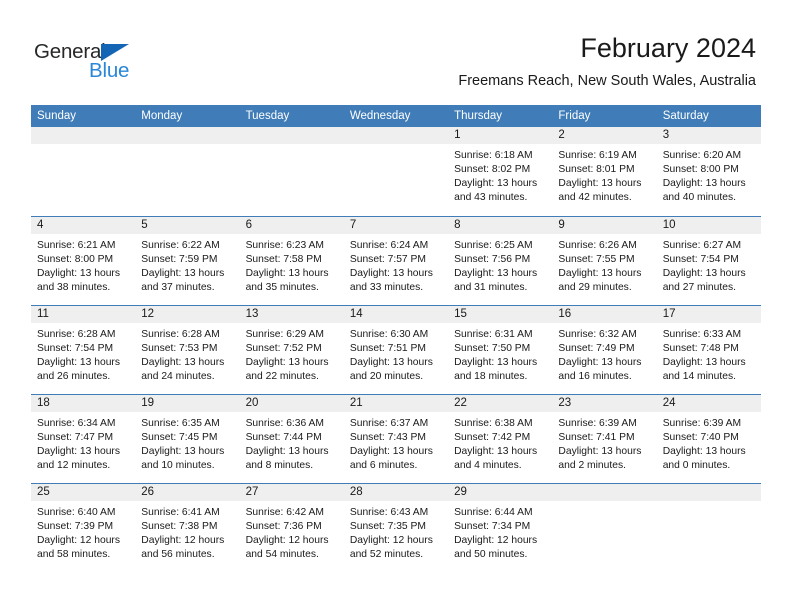  What do you see at coordinates (291, 492) in the screenshot?
I see `day-number: 27` at bounding box center [291, 492].